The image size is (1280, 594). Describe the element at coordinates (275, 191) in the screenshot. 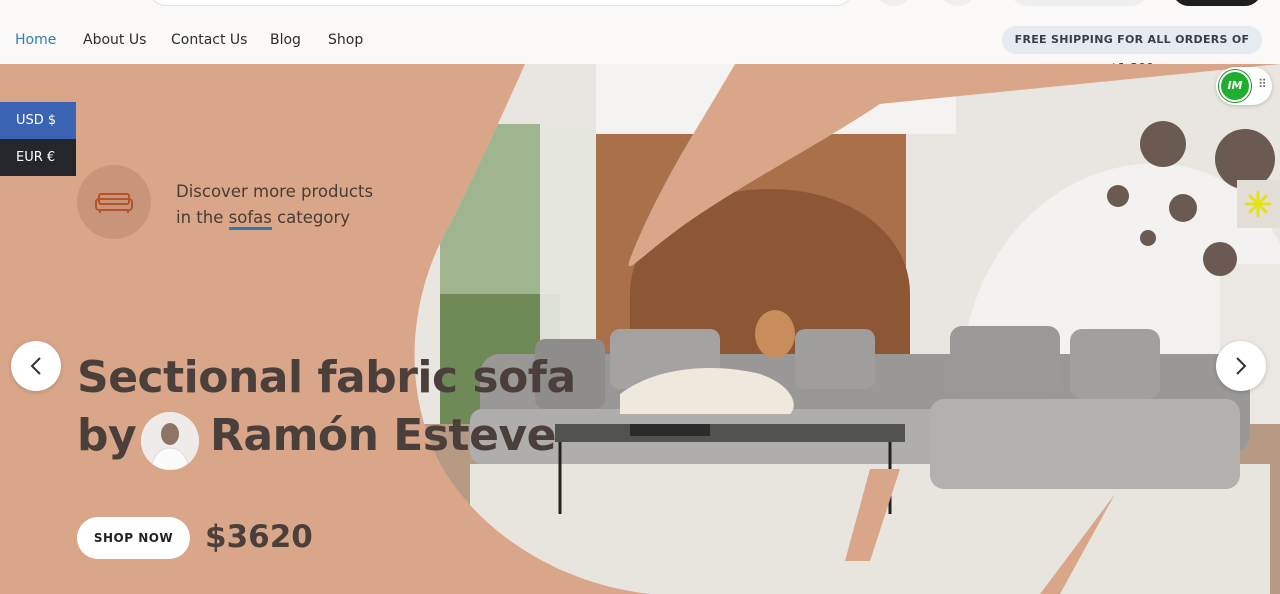

I see `discover-line1: Discover more products` at that location.